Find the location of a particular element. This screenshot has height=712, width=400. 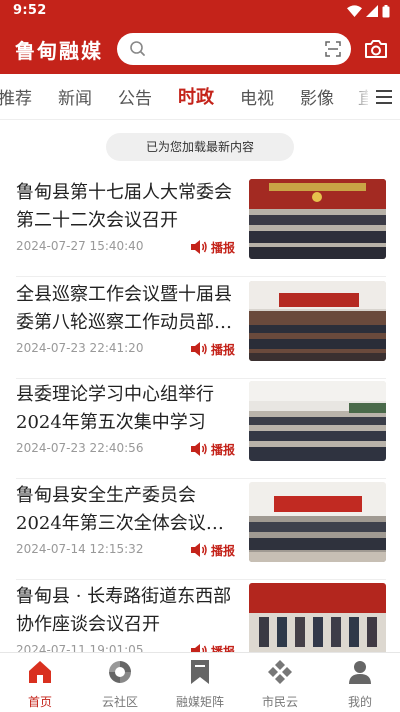

status-icons is located at coordinates (368, 11).